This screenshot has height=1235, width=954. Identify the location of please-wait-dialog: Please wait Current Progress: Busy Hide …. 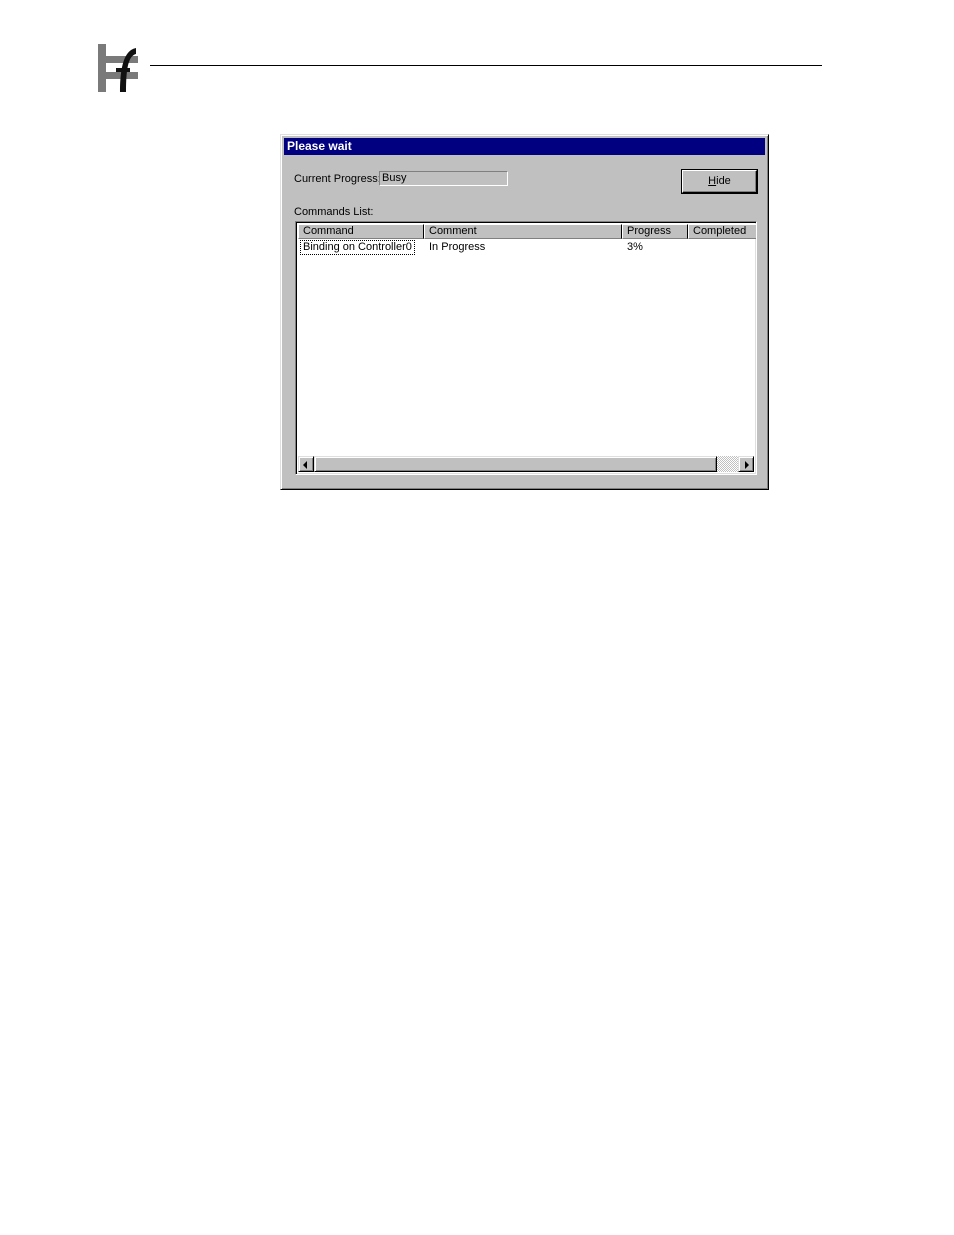
(524, 312).